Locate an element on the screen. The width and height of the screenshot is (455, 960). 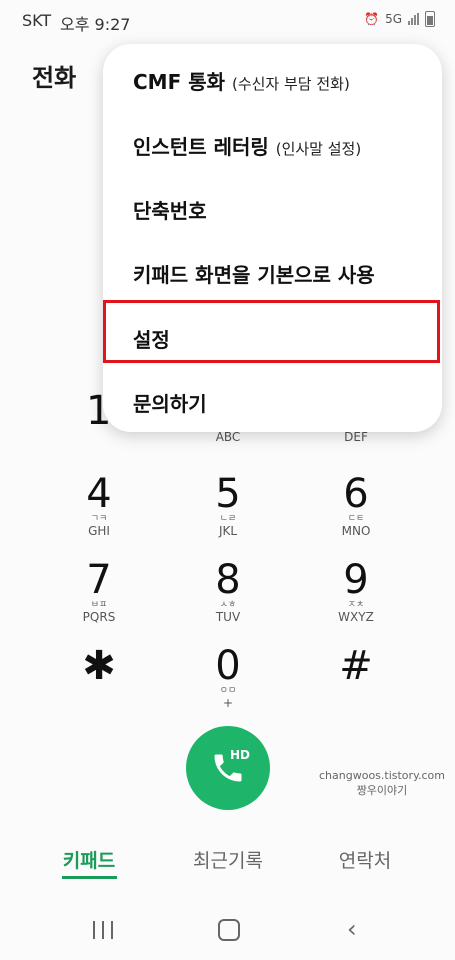
key-0: 0 ㅇㅁ + is located at coordinates (228, 678).